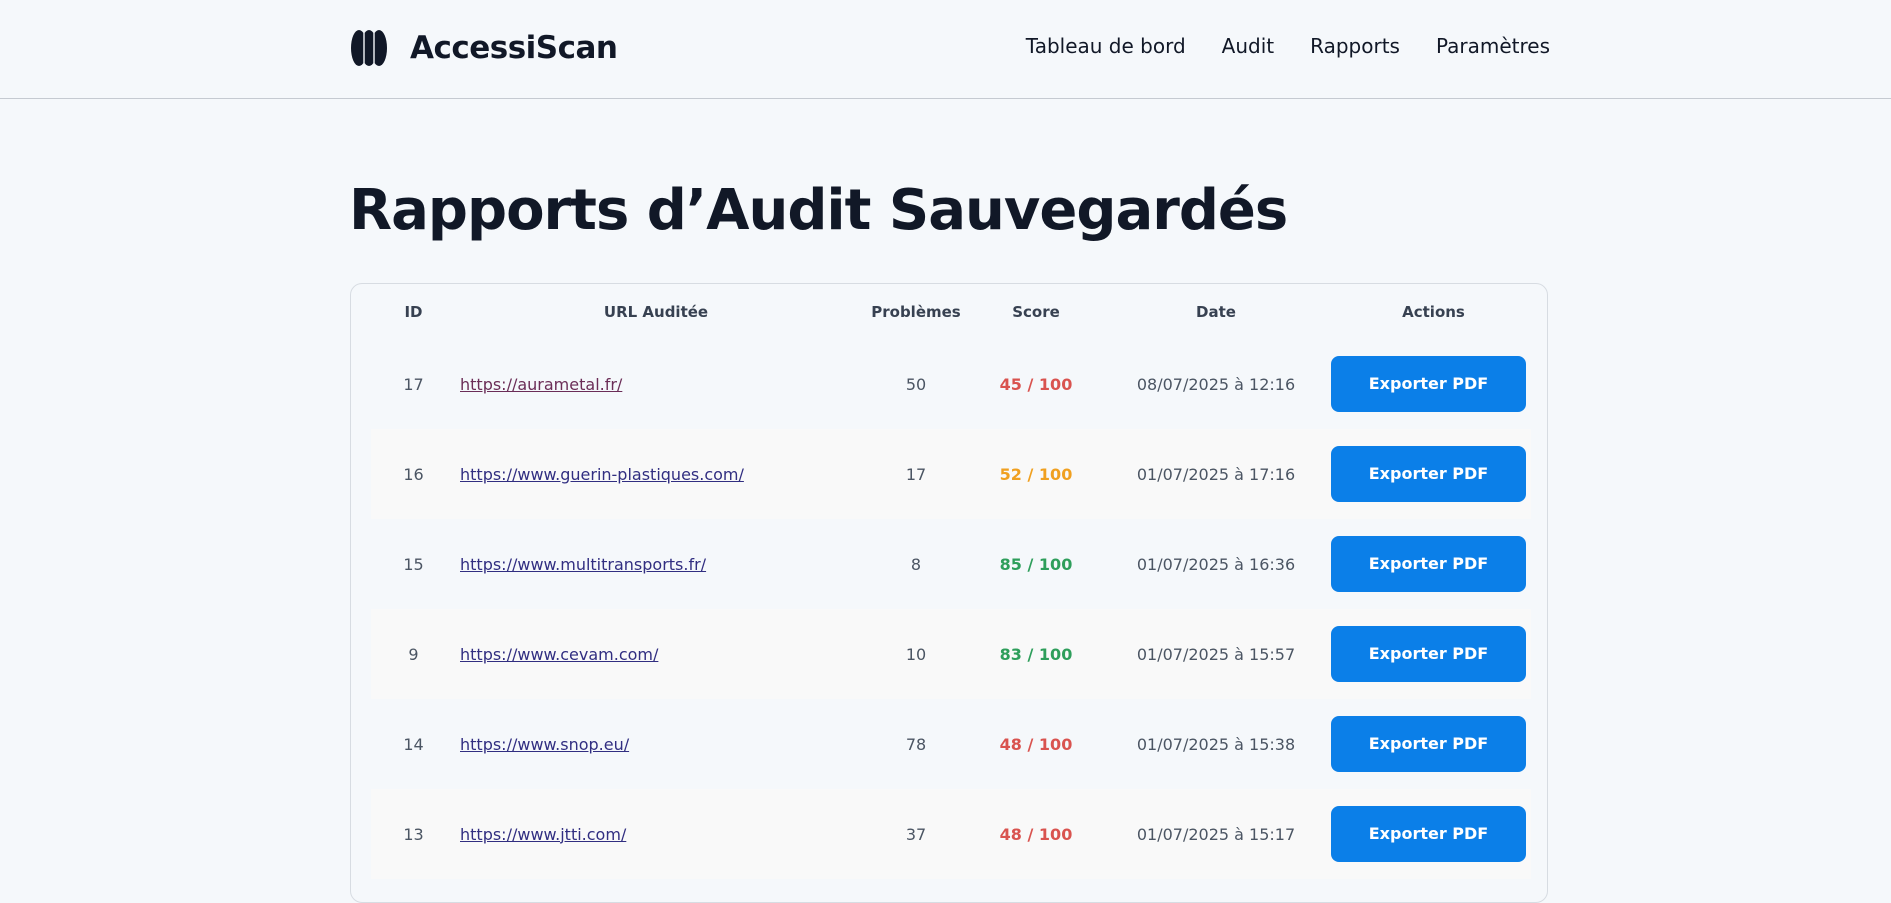 The width and height of the screenshot is (1891, 903). I want to click on row-id: 16, so click(413, 474).